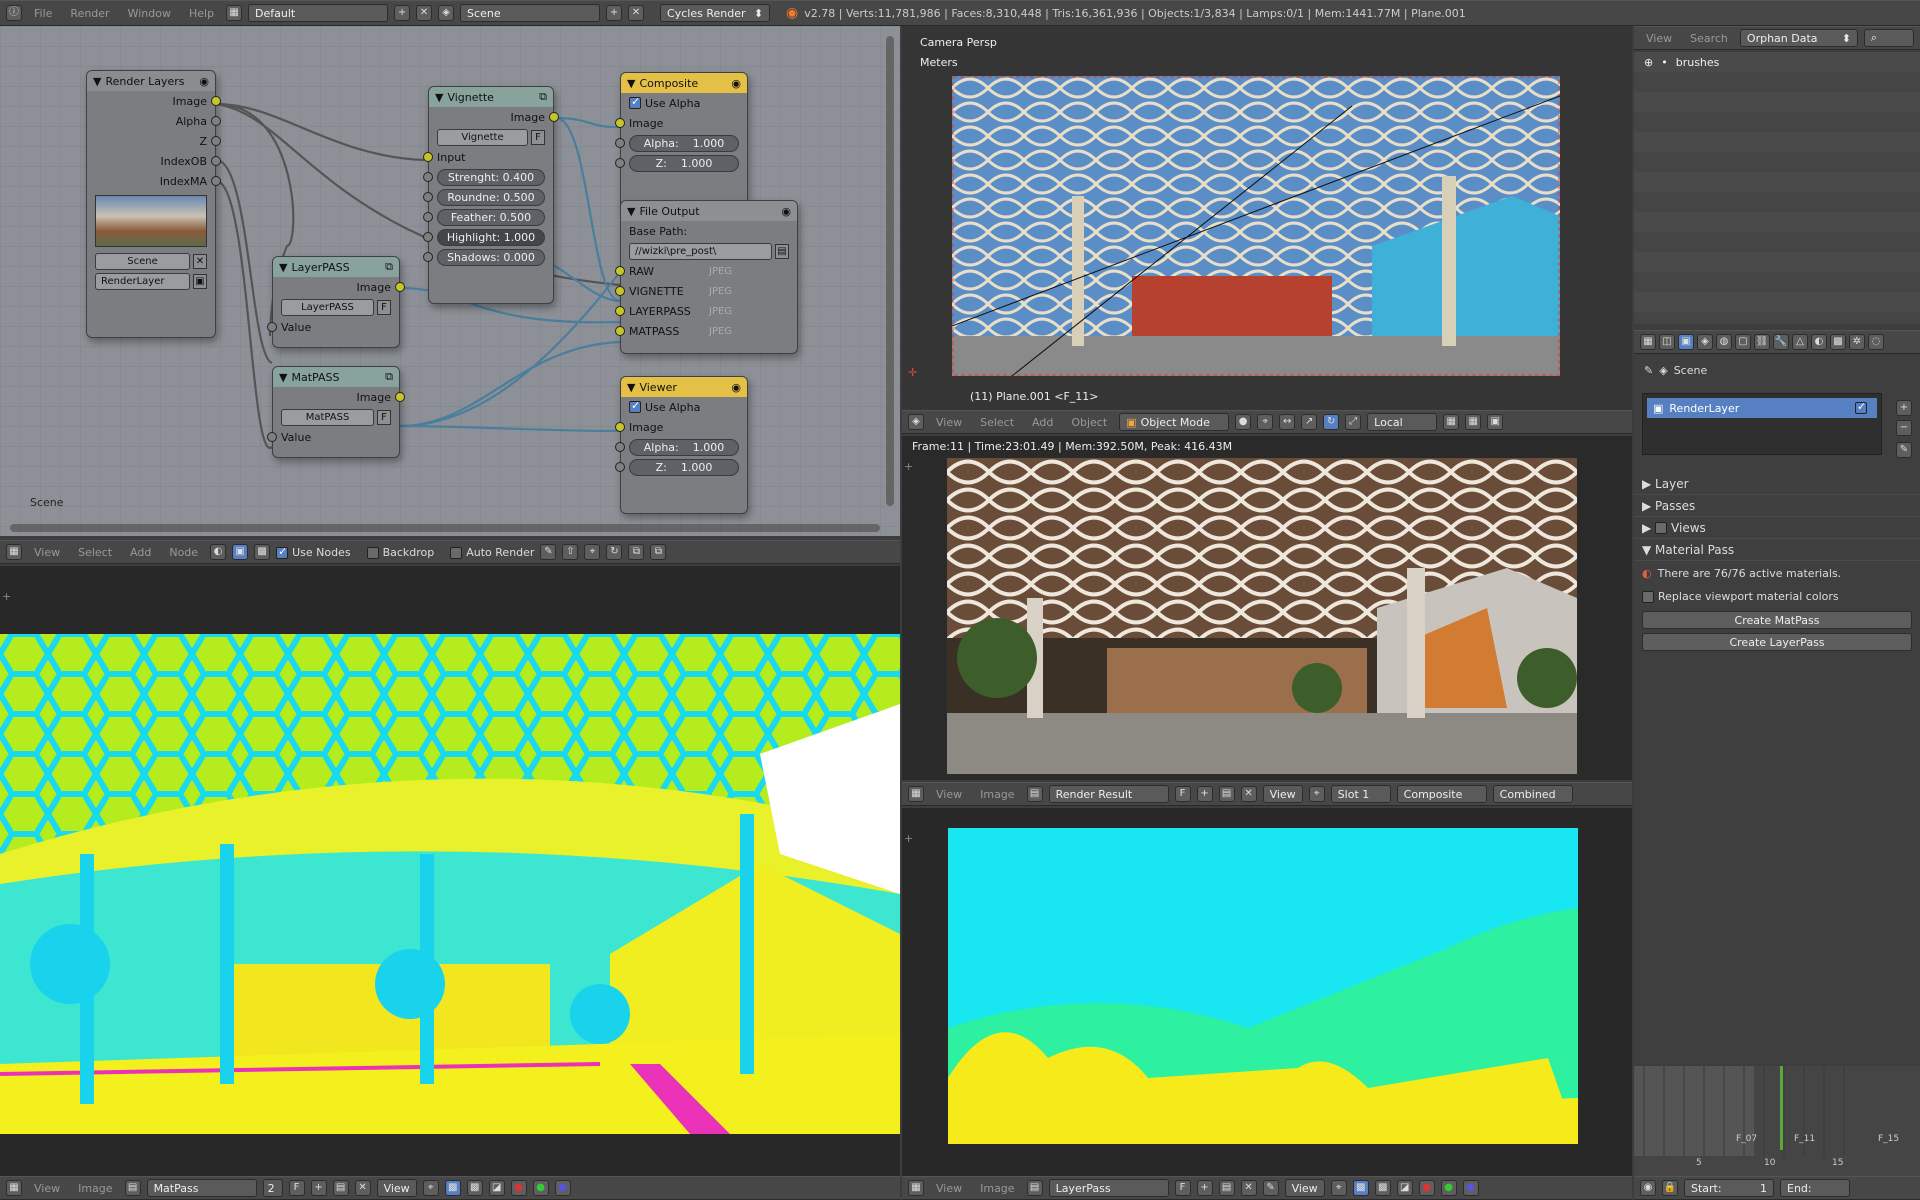 The width and height of the screenshot is (1920, 1200). Describe the element at coordinates (1762, 342) in the screenshot. I see `constraints-tab-icon: ⛓` at that location.